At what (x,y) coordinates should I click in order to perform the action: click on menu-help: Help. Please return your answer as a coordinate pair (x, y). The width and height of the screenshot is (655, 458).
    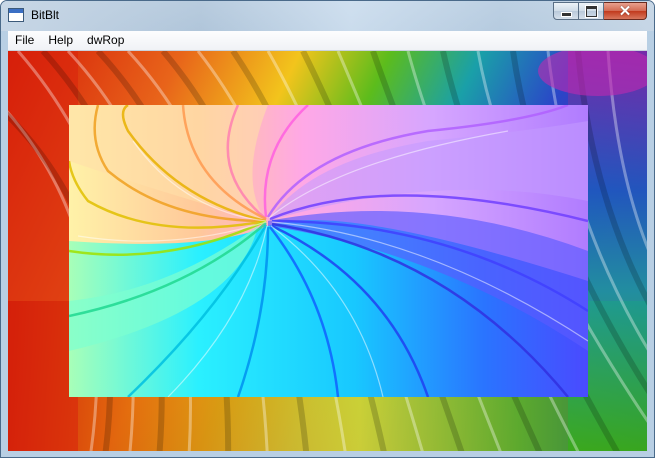
    Looking at the image, I should click on (60, 40).